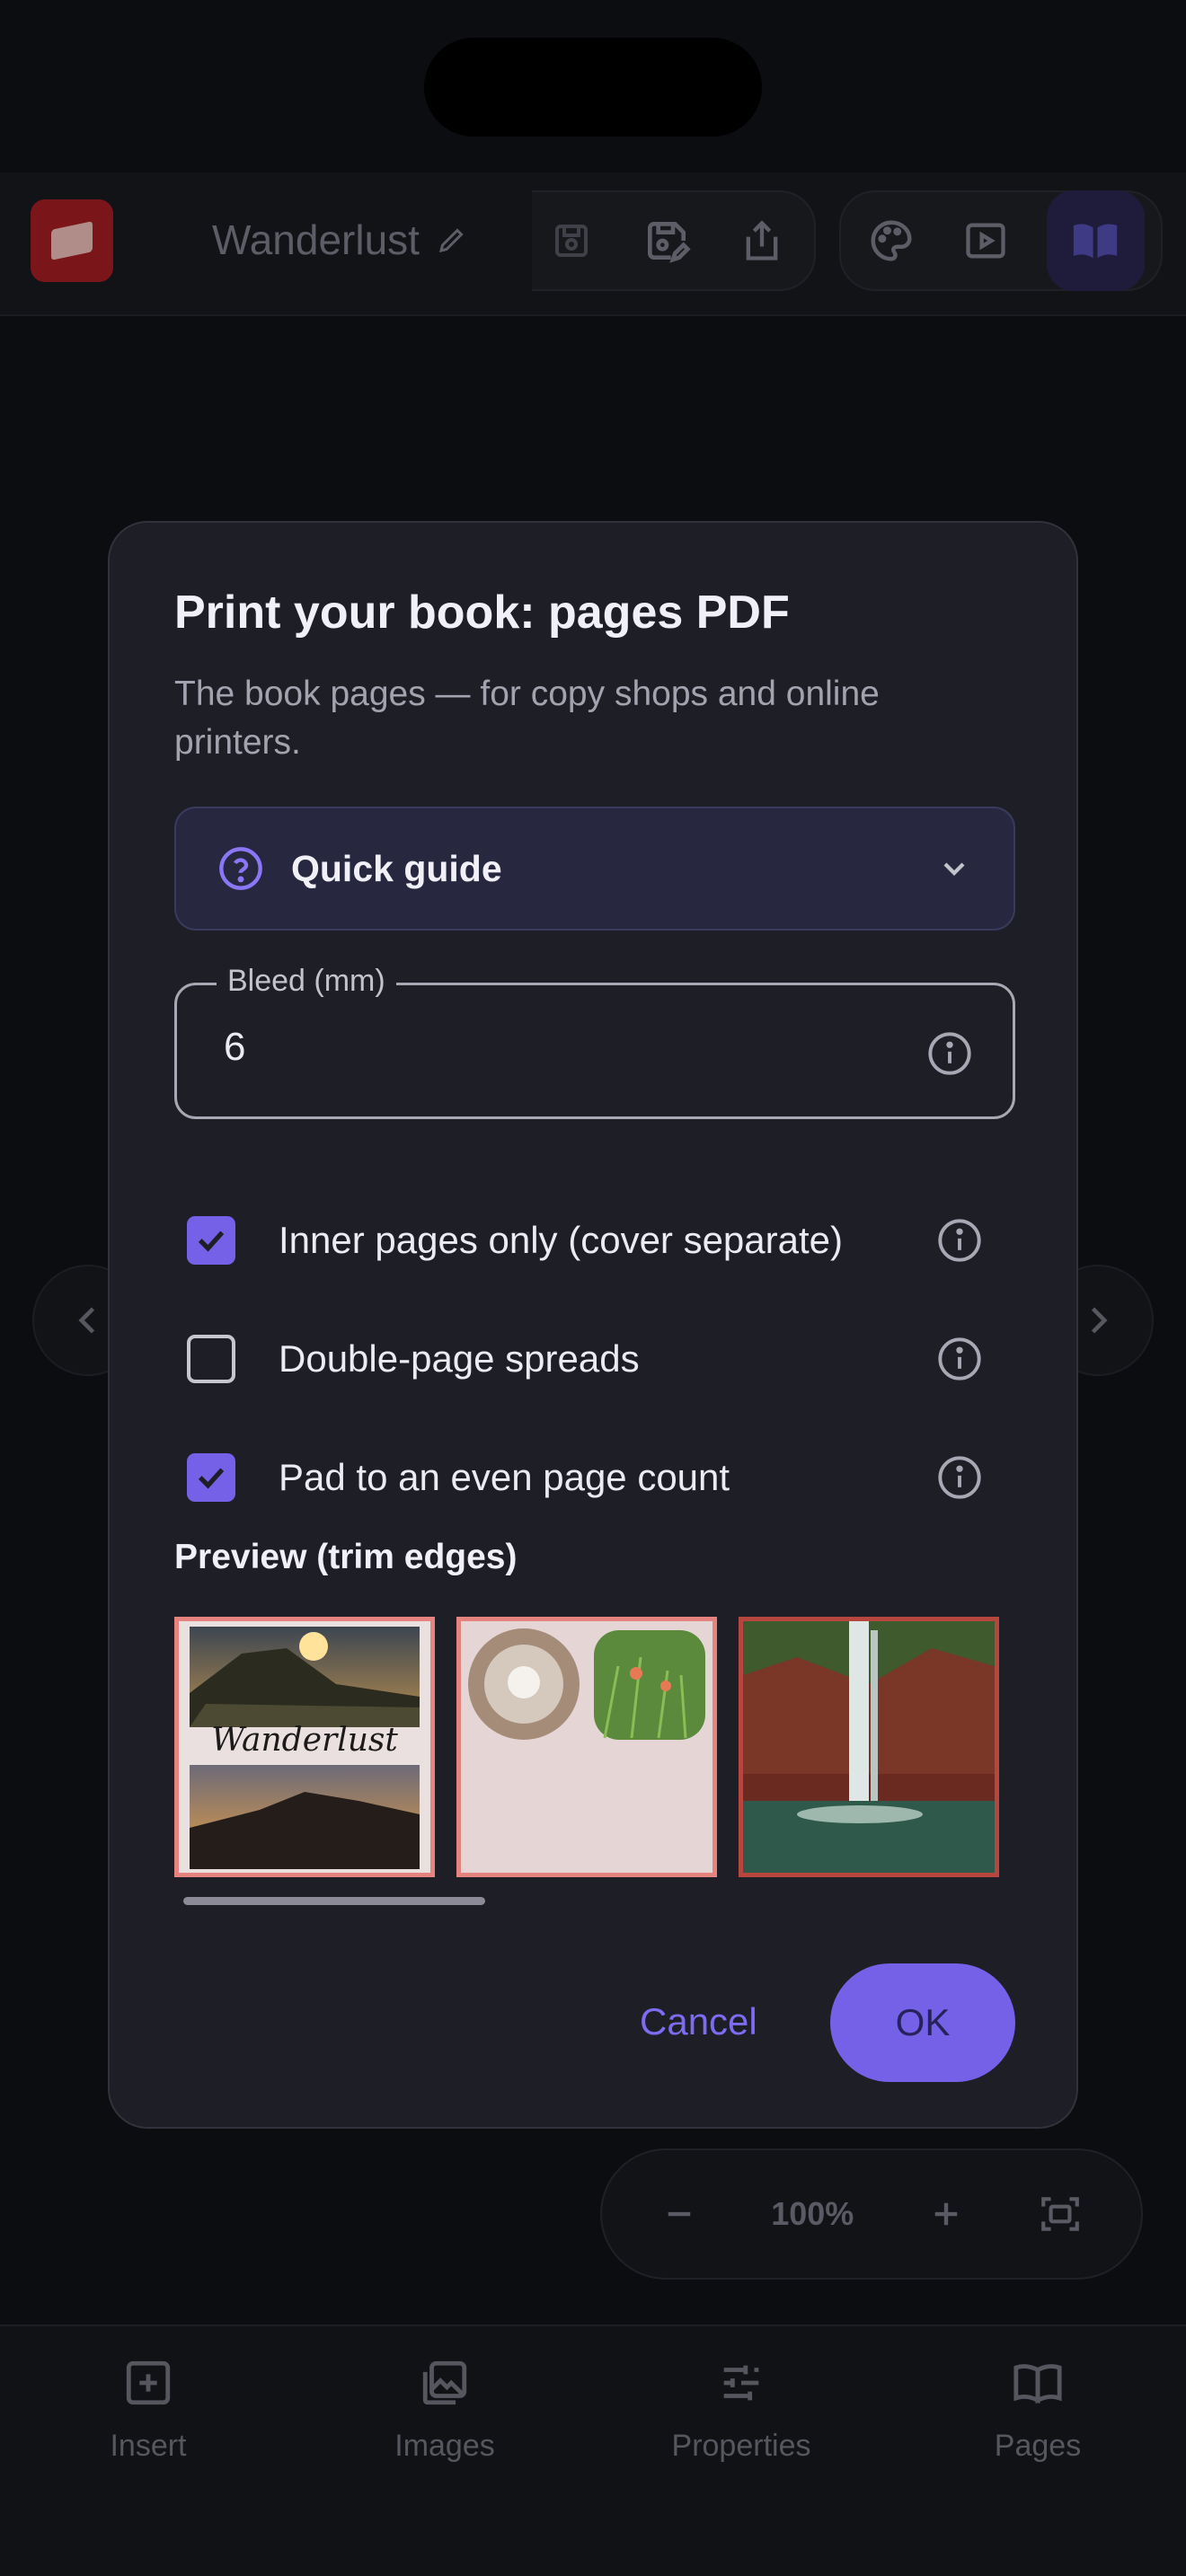  I want to click on double-page-checkbox, so click(211, 1359).